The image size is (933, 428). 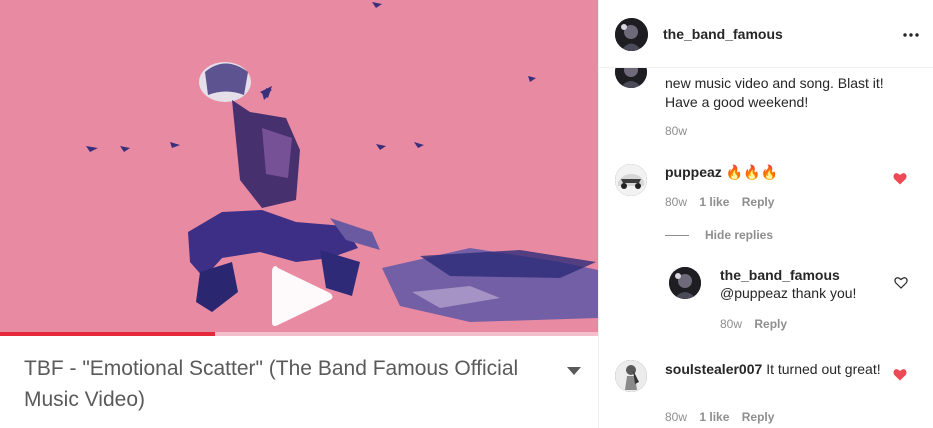 What do you see at coordinates (823, 369) in the screenshot?
I see `comment-body: It turned out great!` at bounding box center [823, 369].